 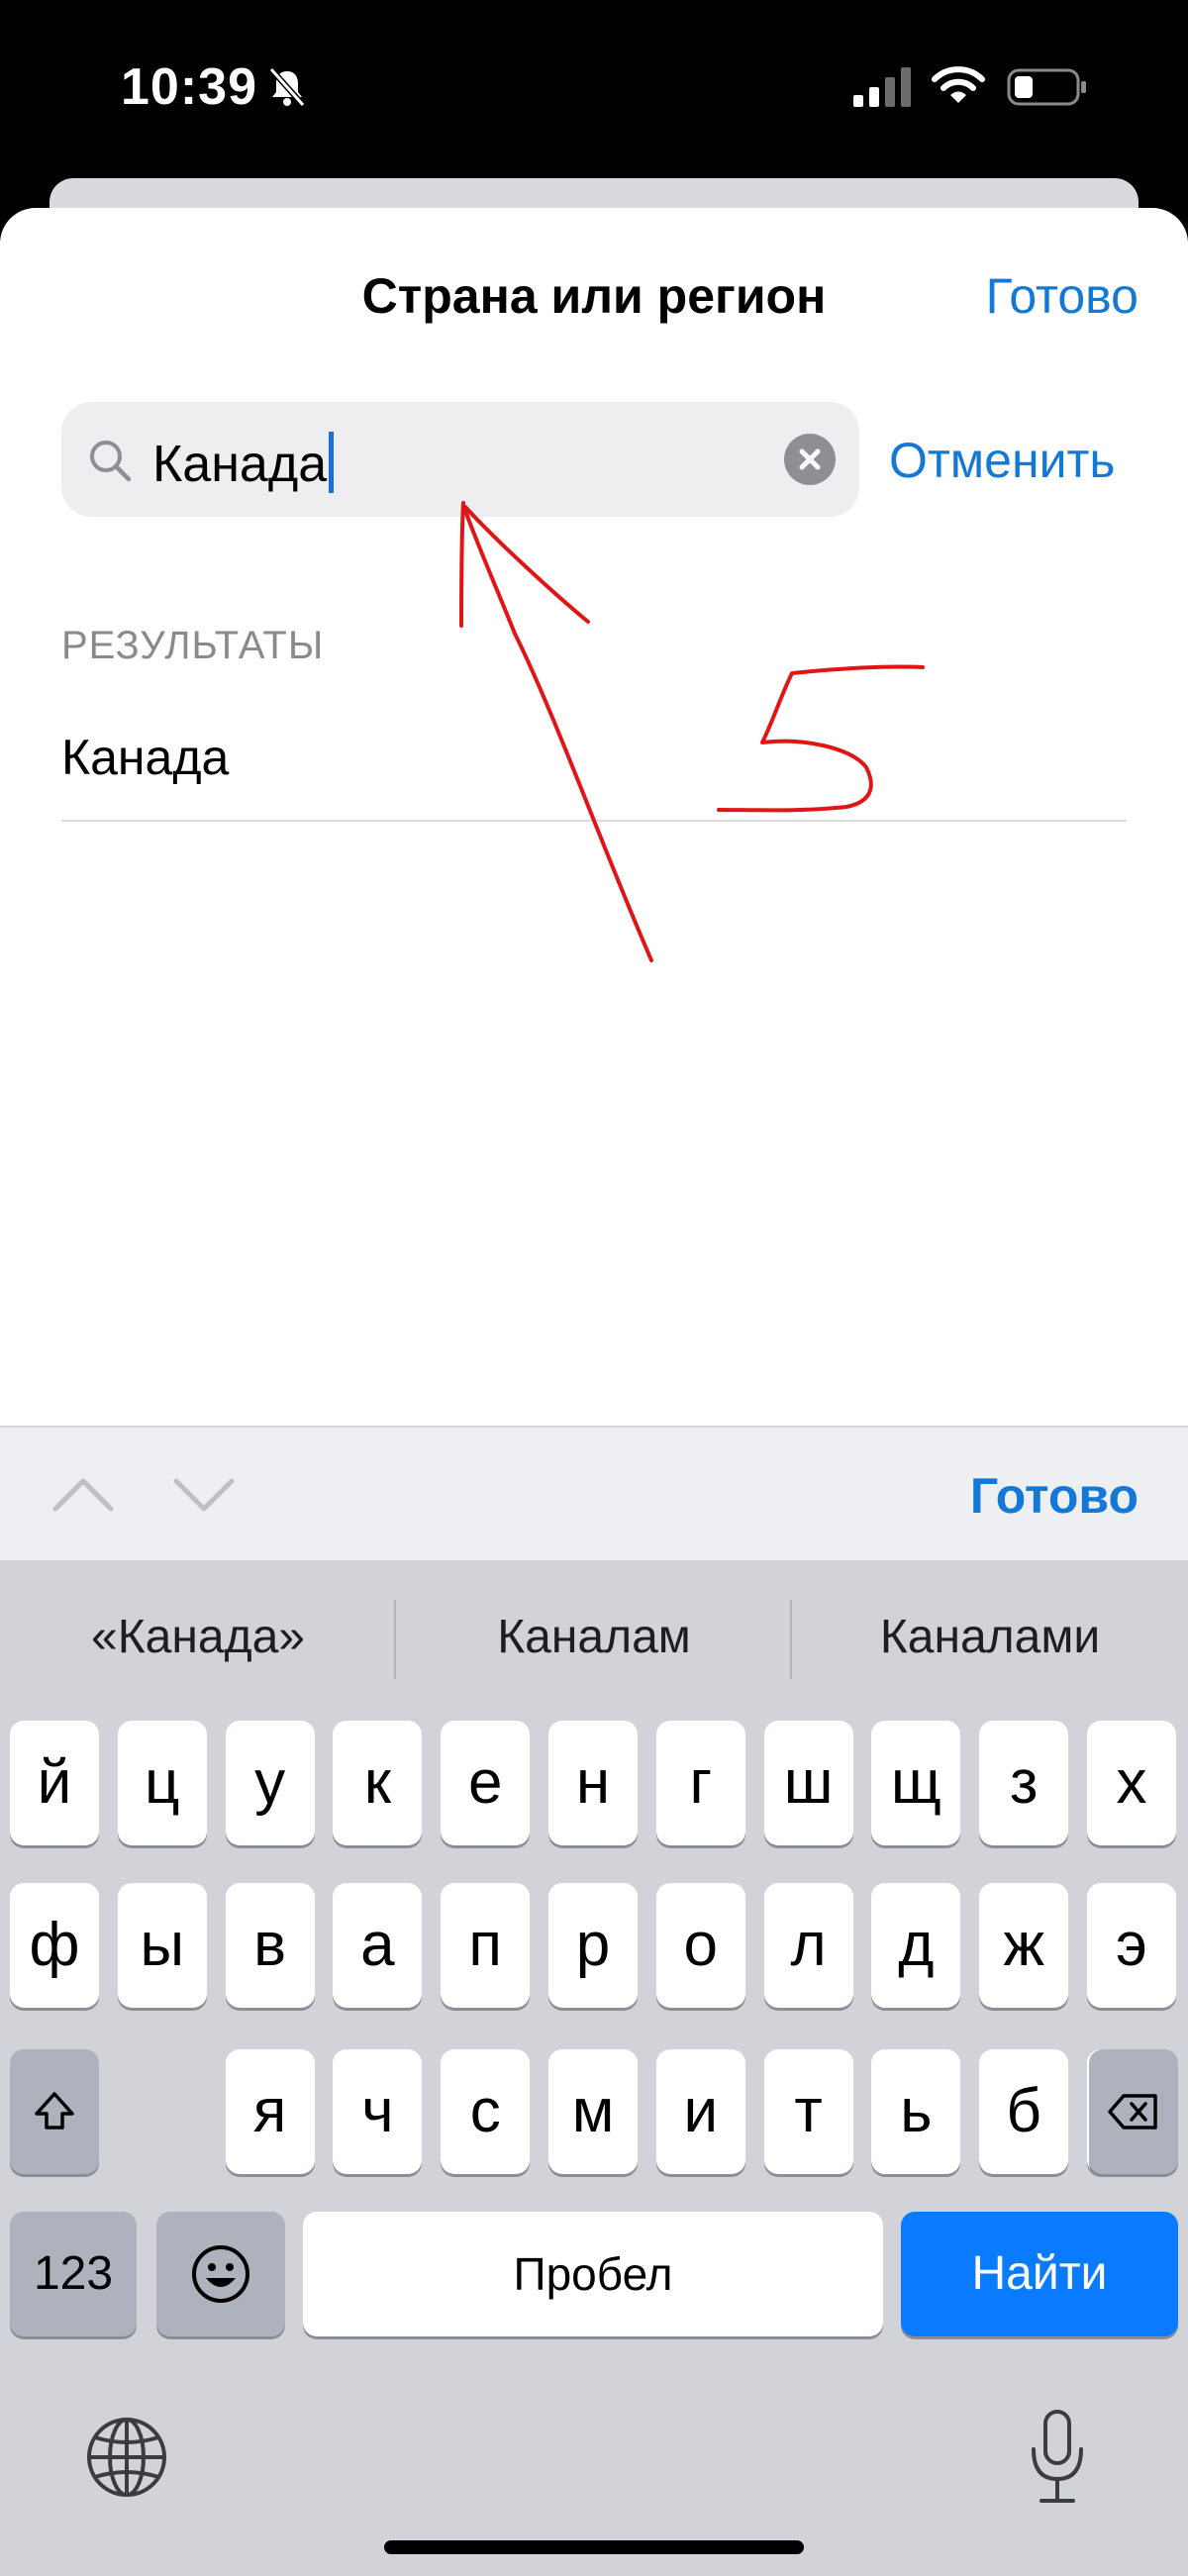 What do you see at coordinates (287, 87) in the screenshot?
I see `bell-slash-icon` at bounding box center [287, 87].